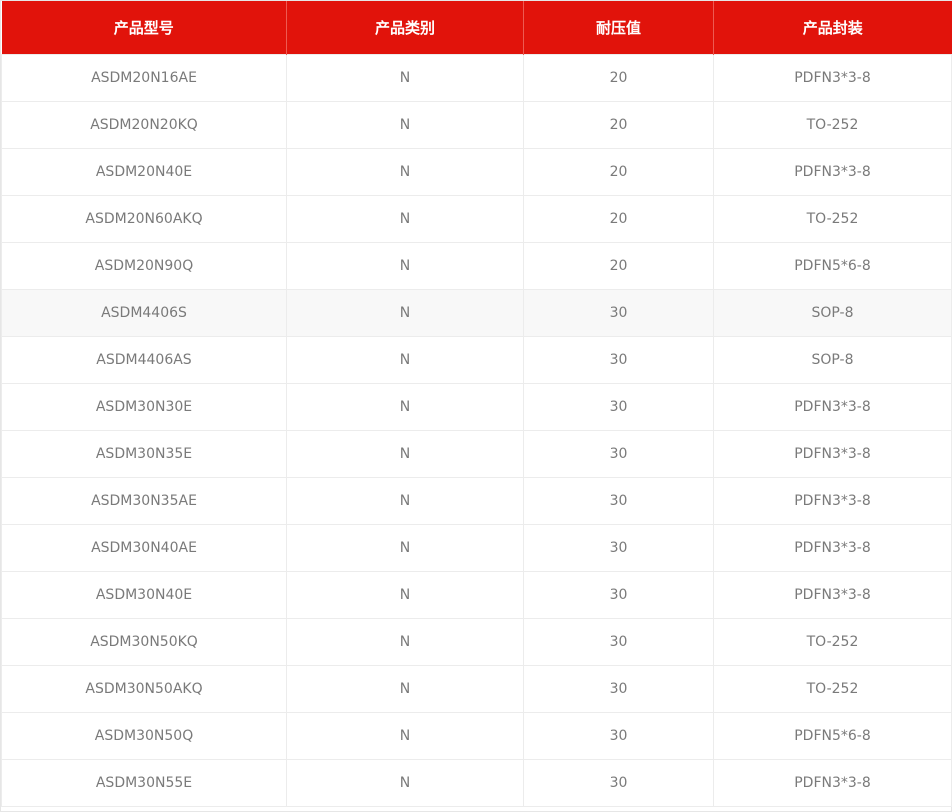 Image resolution: width=952 pixels, height=812 pixels. Describe the element at coordinates (144, 313) in the screenshot. I see `cell-model: ASDM4406S` at that location.